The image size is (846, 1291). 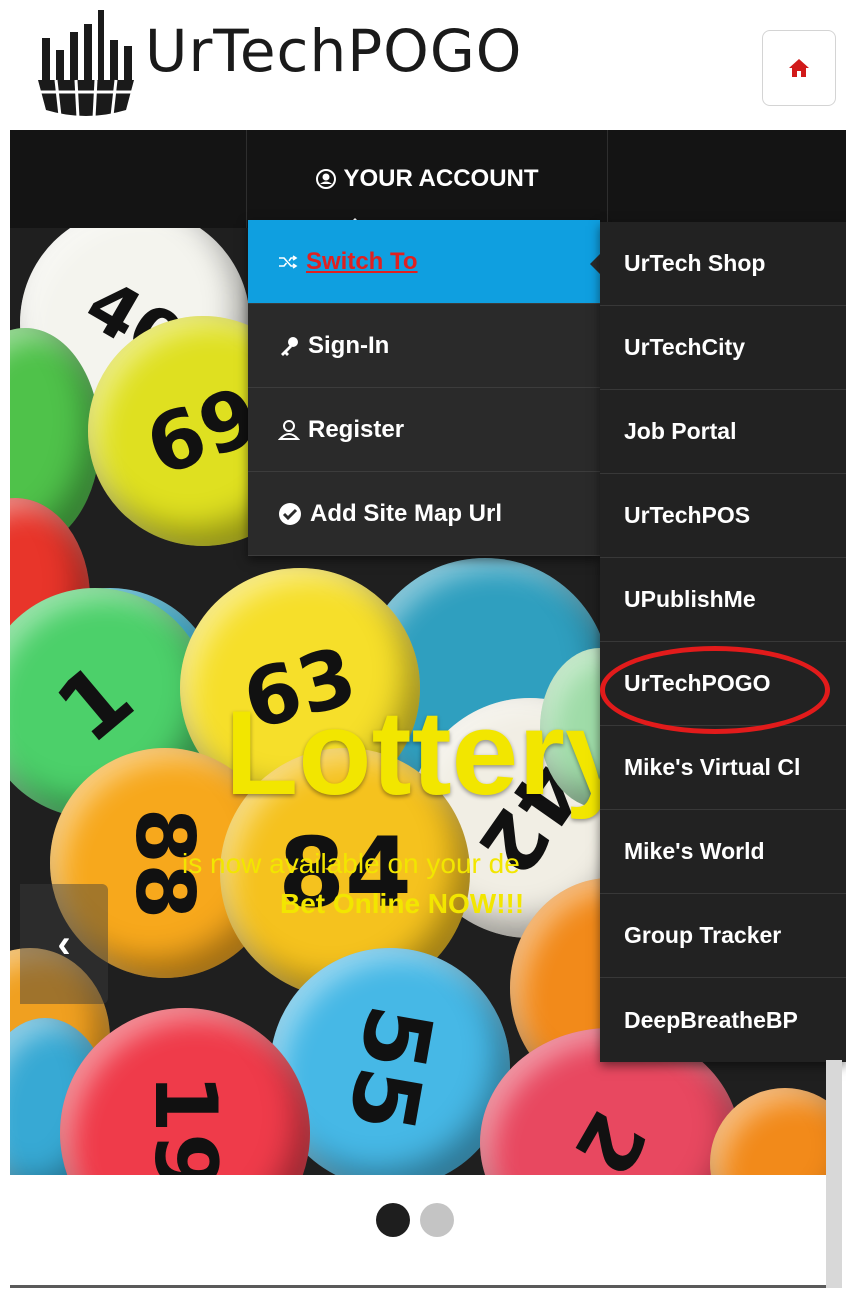 What do you see at coordinates (418, 1286) in the screenshot?
I see `divider` at bounding box center [418, 1286].